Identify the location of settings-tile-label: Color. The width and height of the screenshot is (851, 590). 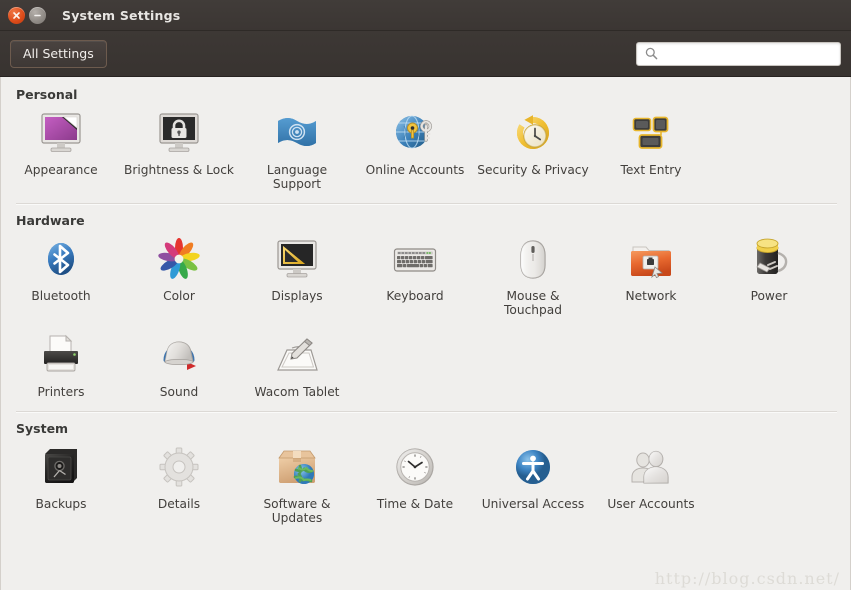
(179, 296).